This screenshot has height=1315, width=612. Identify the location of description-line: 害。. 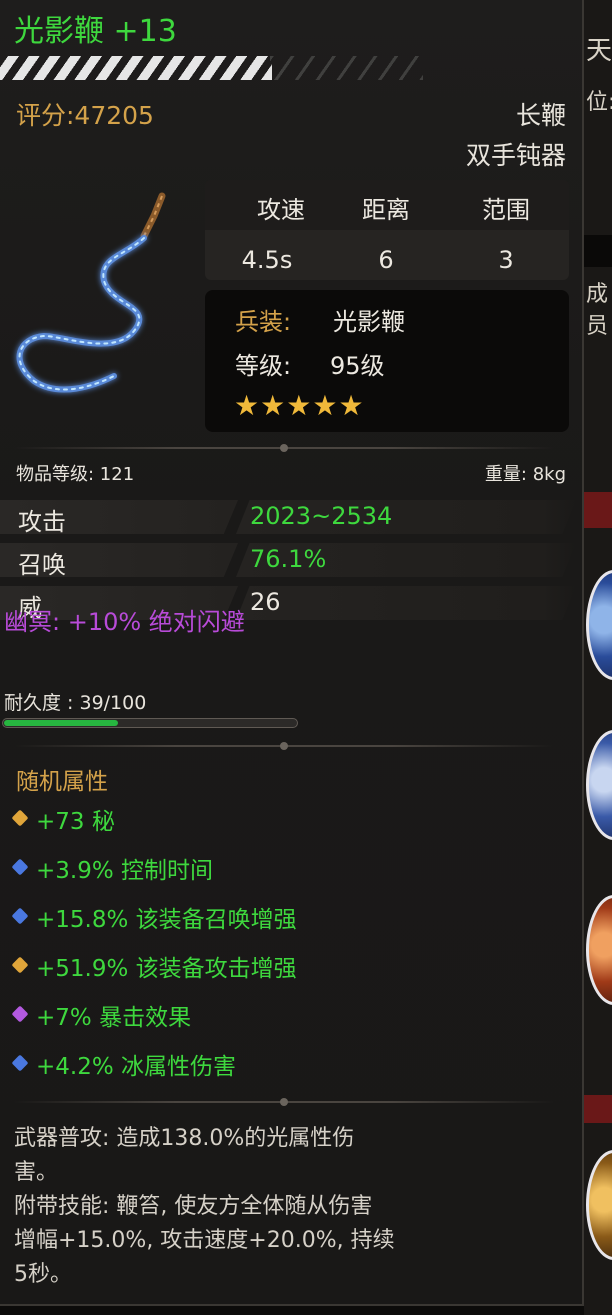
(36, 1172).